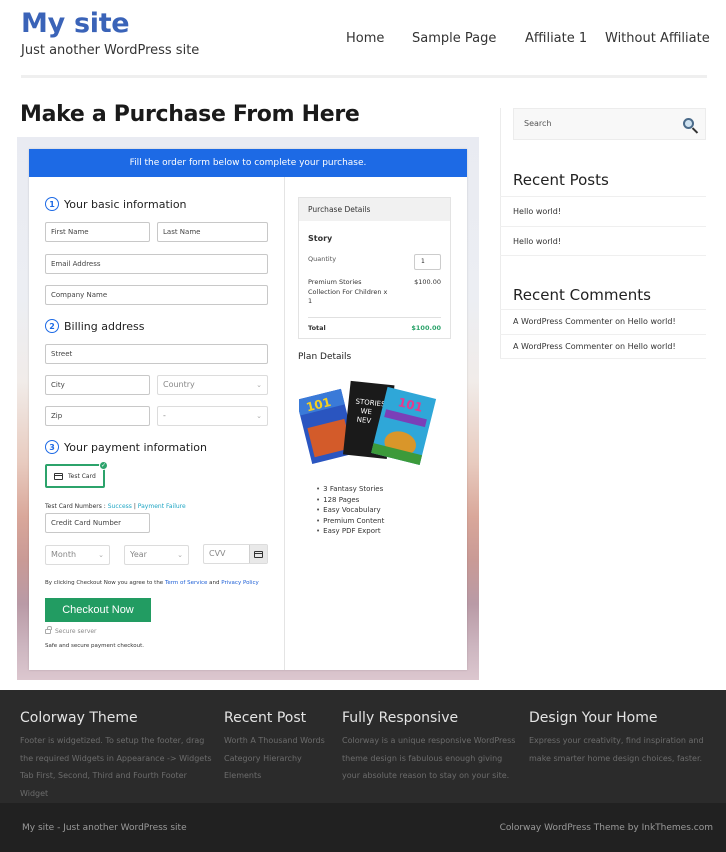  I want to click on plan-details-title: Plan Details, so click(325, 357).